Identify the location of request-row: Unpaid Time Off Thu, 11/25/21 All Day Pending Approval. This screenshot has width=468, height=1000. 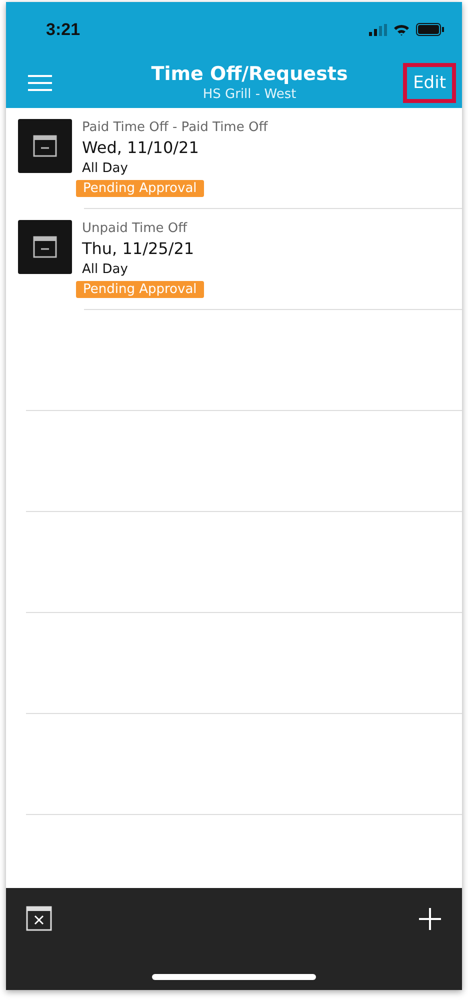
(234, 259).